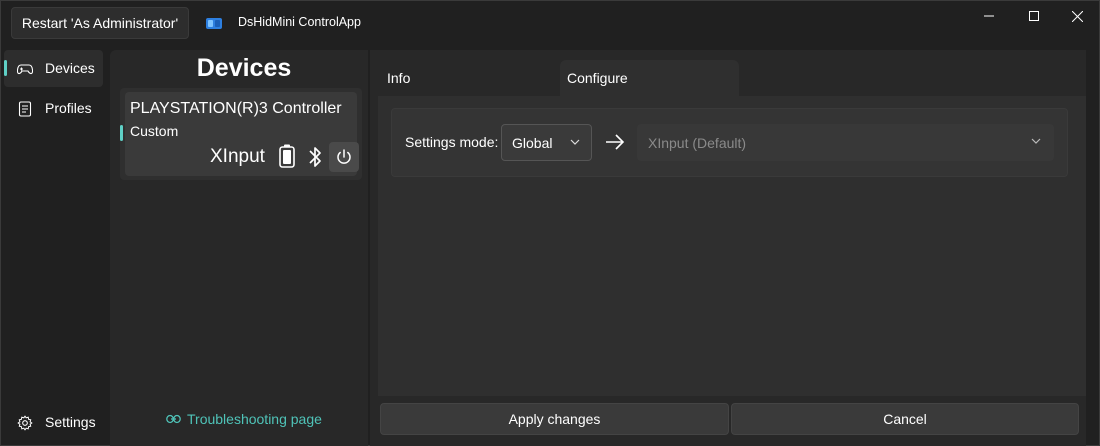 This screenshot has height=446, width=1100. I want to click on apply-changes-button: Apply changes, so click(554, 419).